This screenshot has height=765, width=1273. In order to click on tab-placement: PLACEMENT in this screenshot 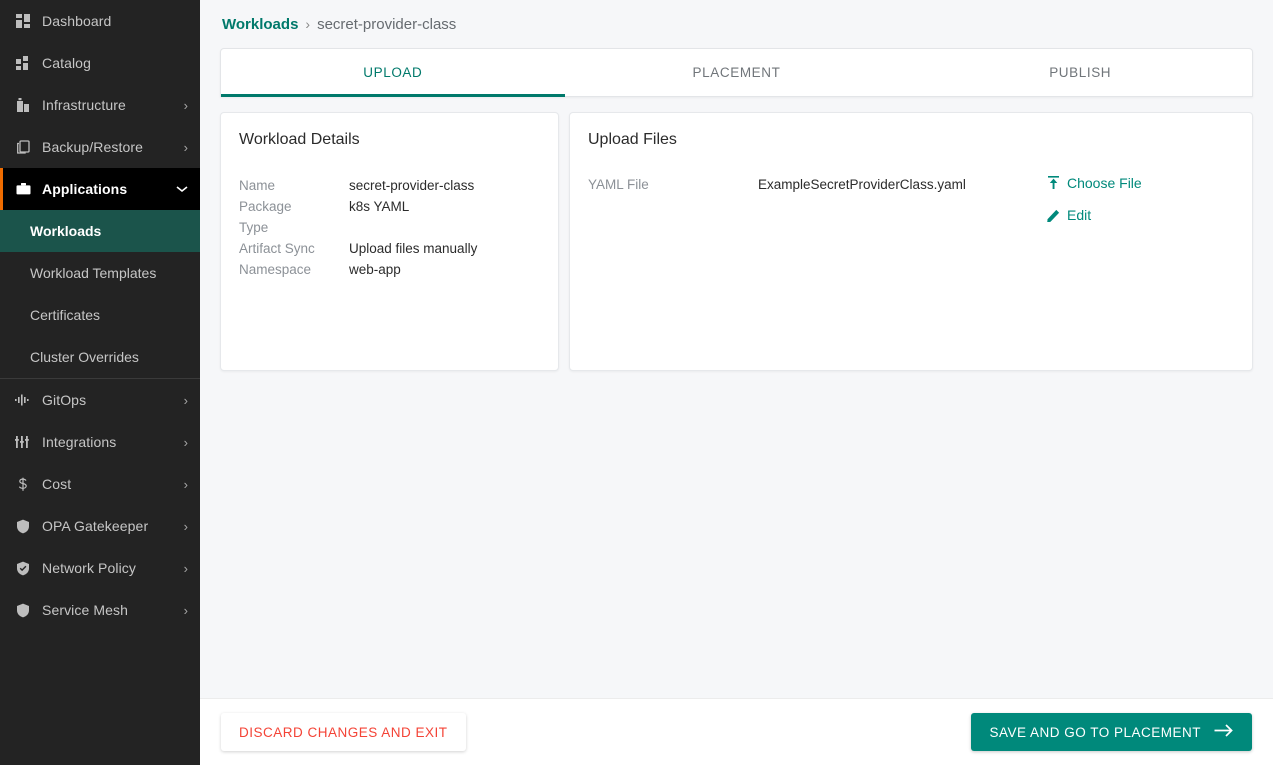, I will do `click(737, 72)`.